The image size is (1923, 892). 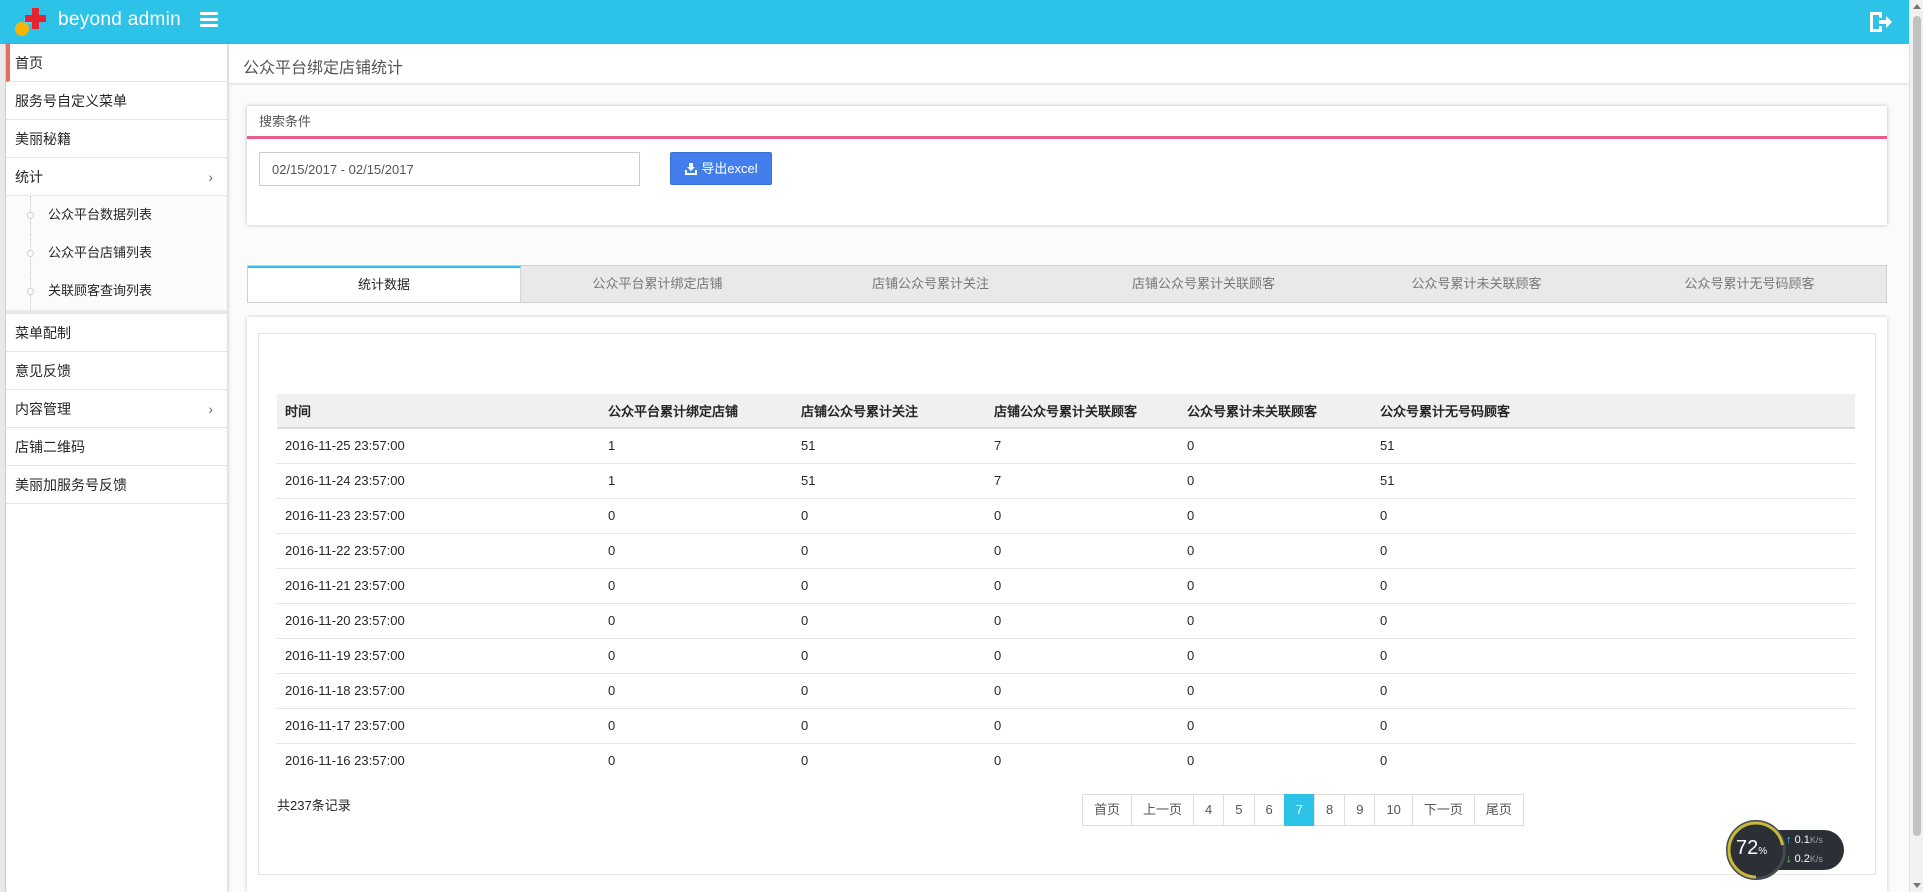 I want to click on table-cell: 1, so click(x=696, y=446).